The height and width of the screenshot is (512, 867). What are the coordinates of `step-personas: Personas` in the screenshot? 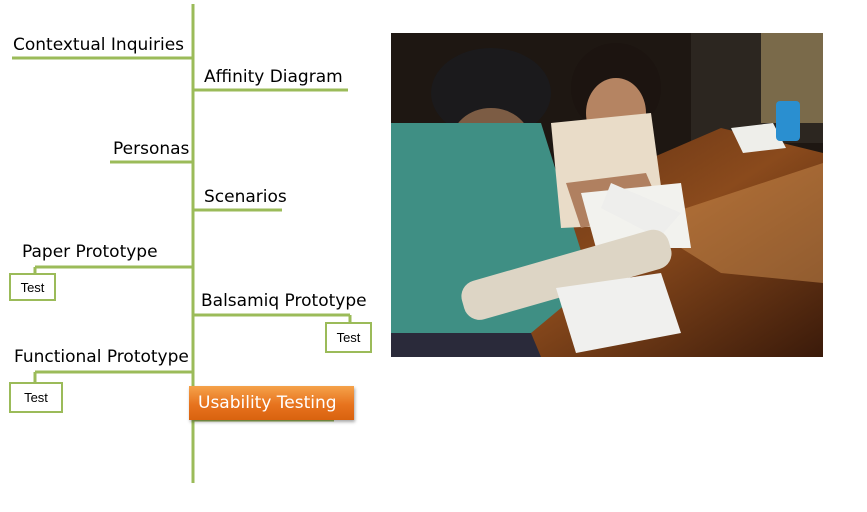 It's located at (151, 149).